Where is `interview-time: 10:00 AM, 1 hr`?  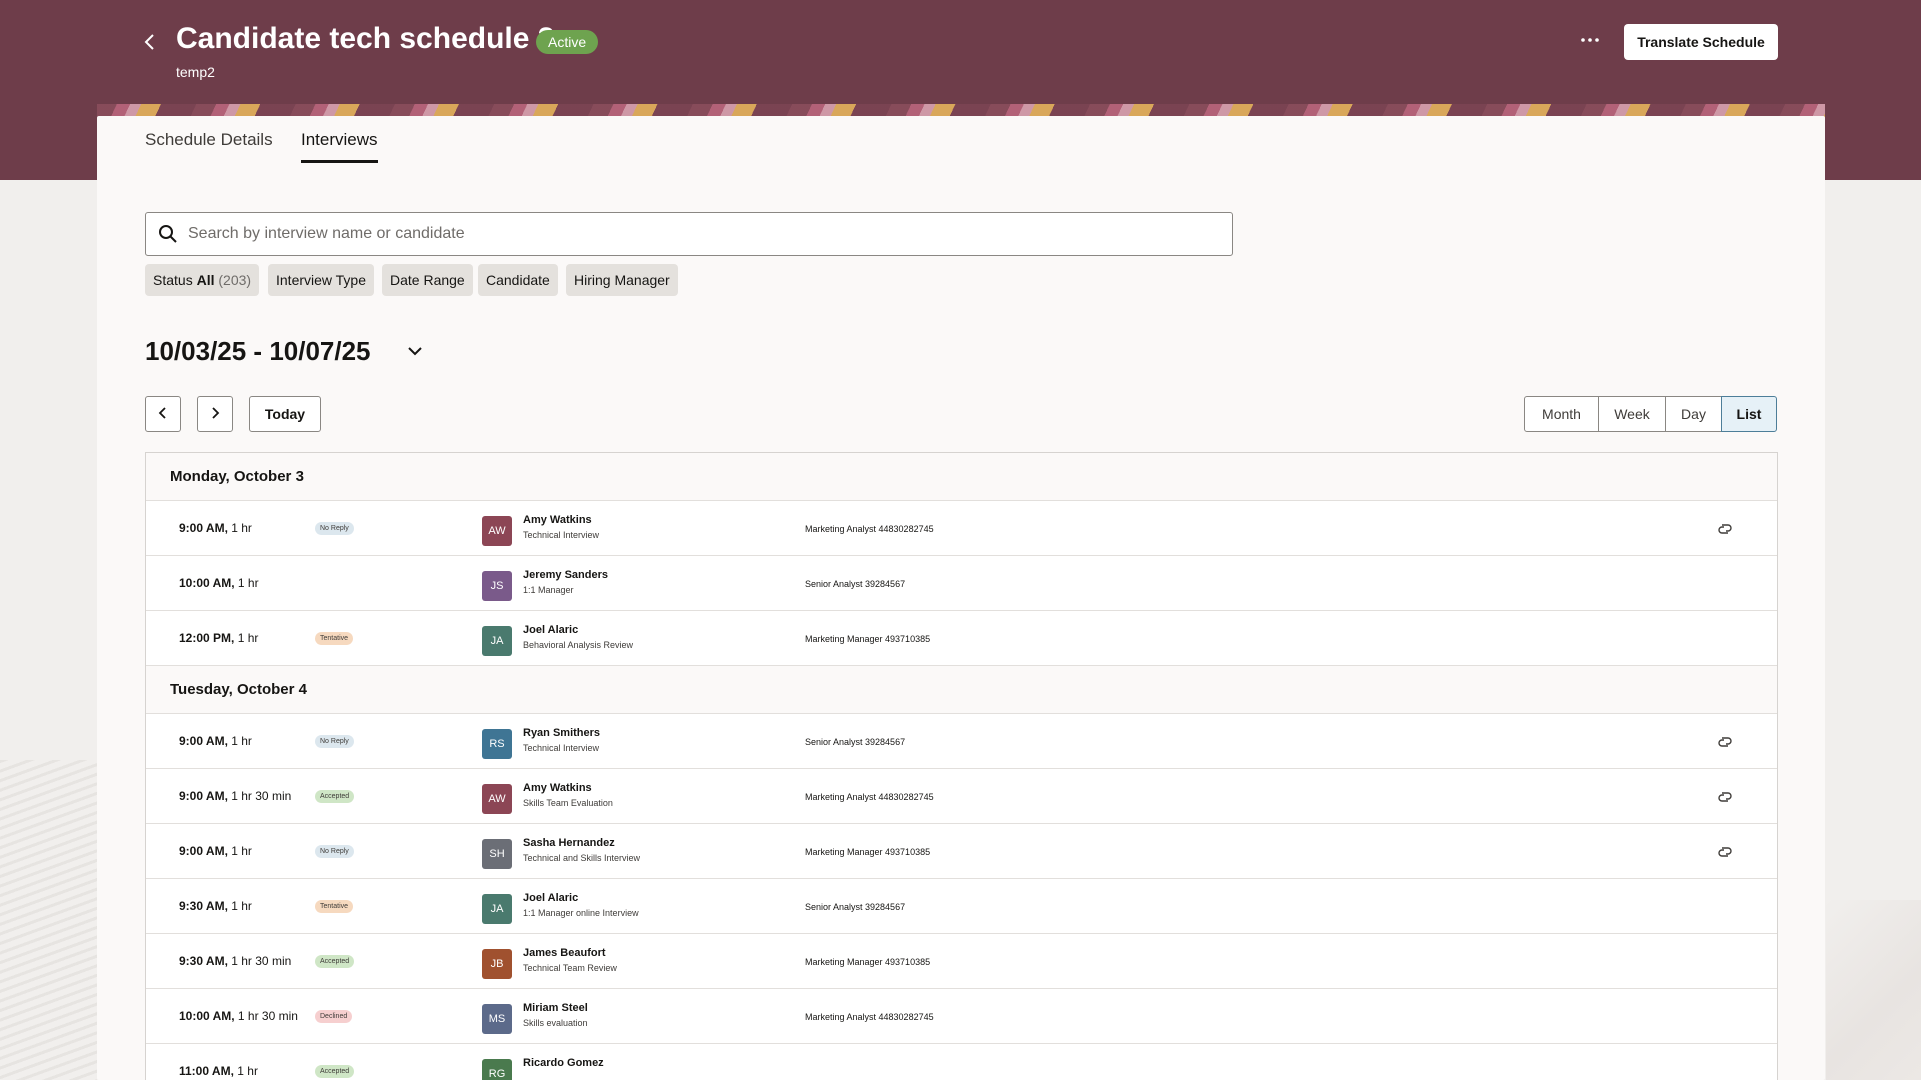
interview-time: 10:00 AM, 1 hr is located at coordinates (219, 583).